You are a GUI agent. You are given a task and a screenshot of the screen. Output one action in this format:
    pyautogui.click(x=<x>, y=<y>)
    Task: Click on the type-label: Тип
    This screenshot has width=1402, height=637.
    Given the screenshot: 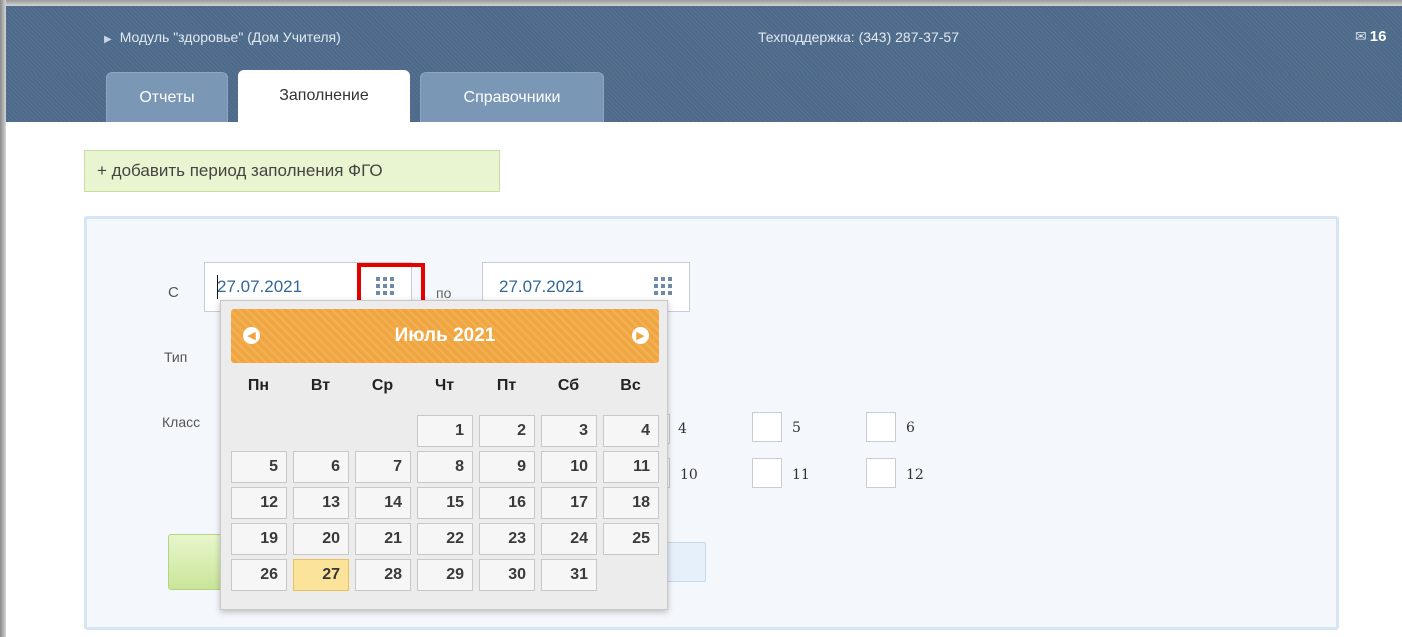 What is the action you would take?
    pyautogui.click(x=176, y=357)
    